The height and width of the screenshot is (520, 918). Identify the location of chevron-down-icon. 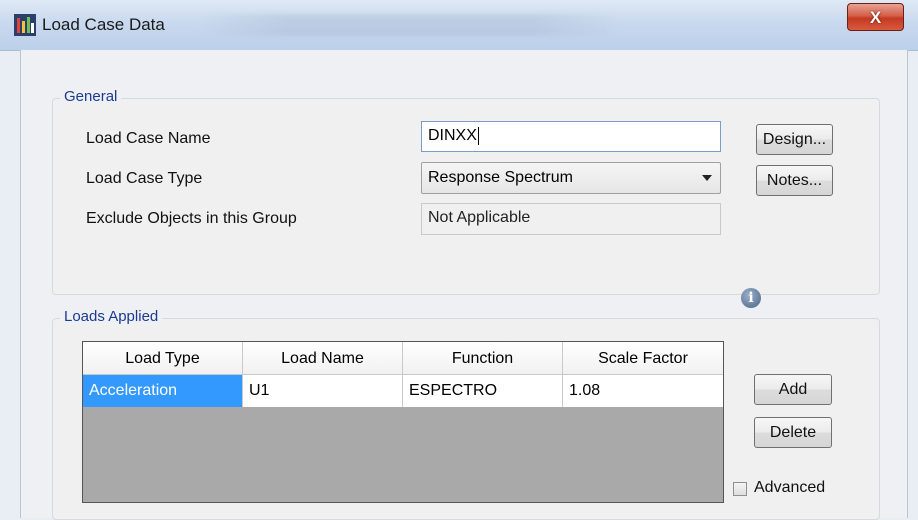
(707, 178).